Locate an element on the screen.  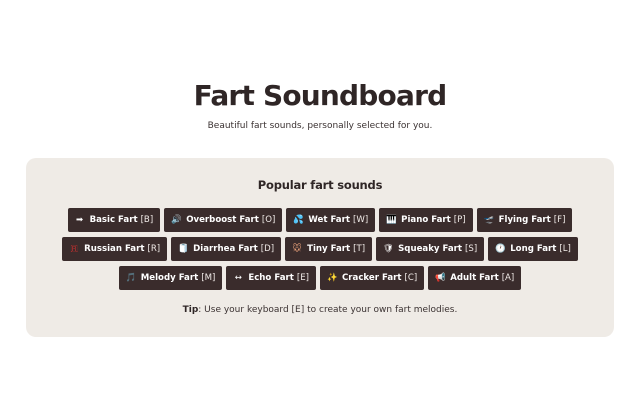
page-title: Fart Soundboard is located at coordinates (320, 95).